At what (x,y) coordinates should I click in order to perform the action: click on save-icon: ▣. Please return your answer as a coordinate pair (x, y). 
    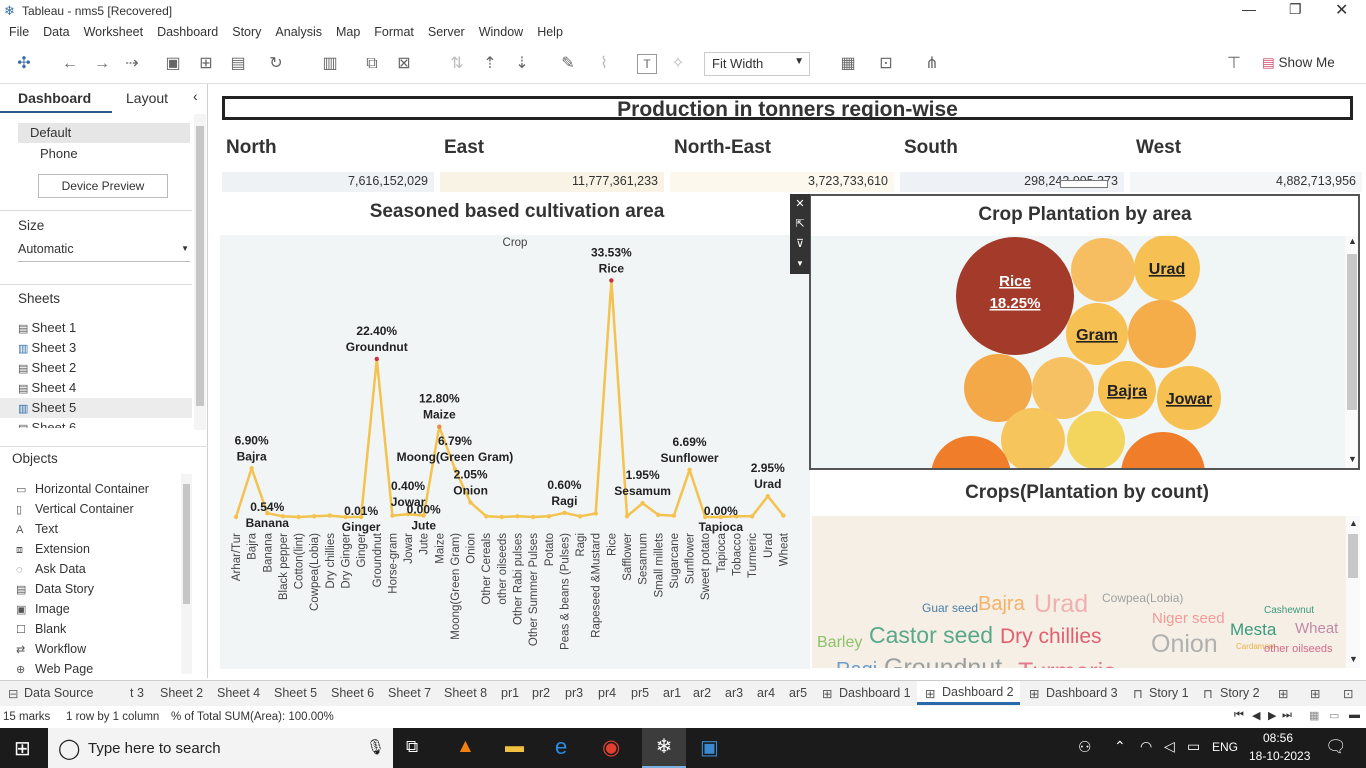
    Looking at the image, I should click on (173, 64).